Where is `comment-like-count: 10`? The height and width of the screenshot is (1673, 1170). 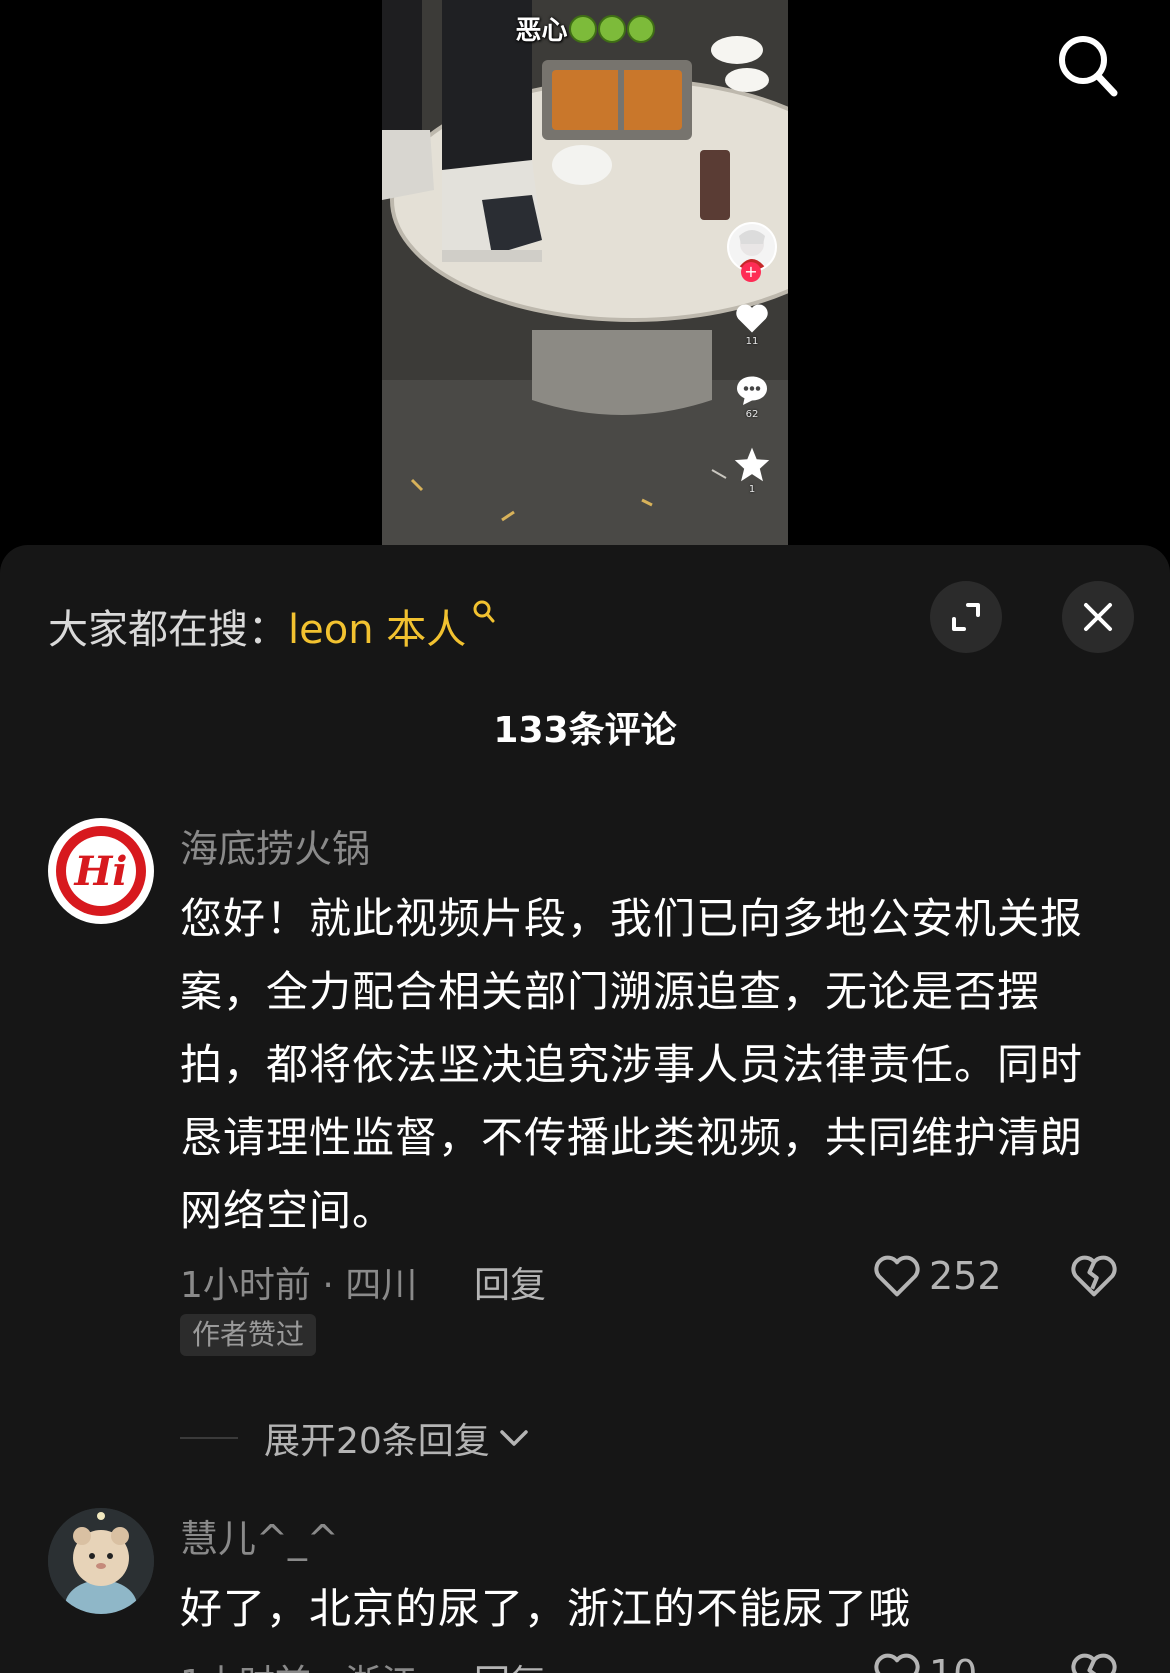 comment-like-count: 10 is located at coordinates (953, 1662).